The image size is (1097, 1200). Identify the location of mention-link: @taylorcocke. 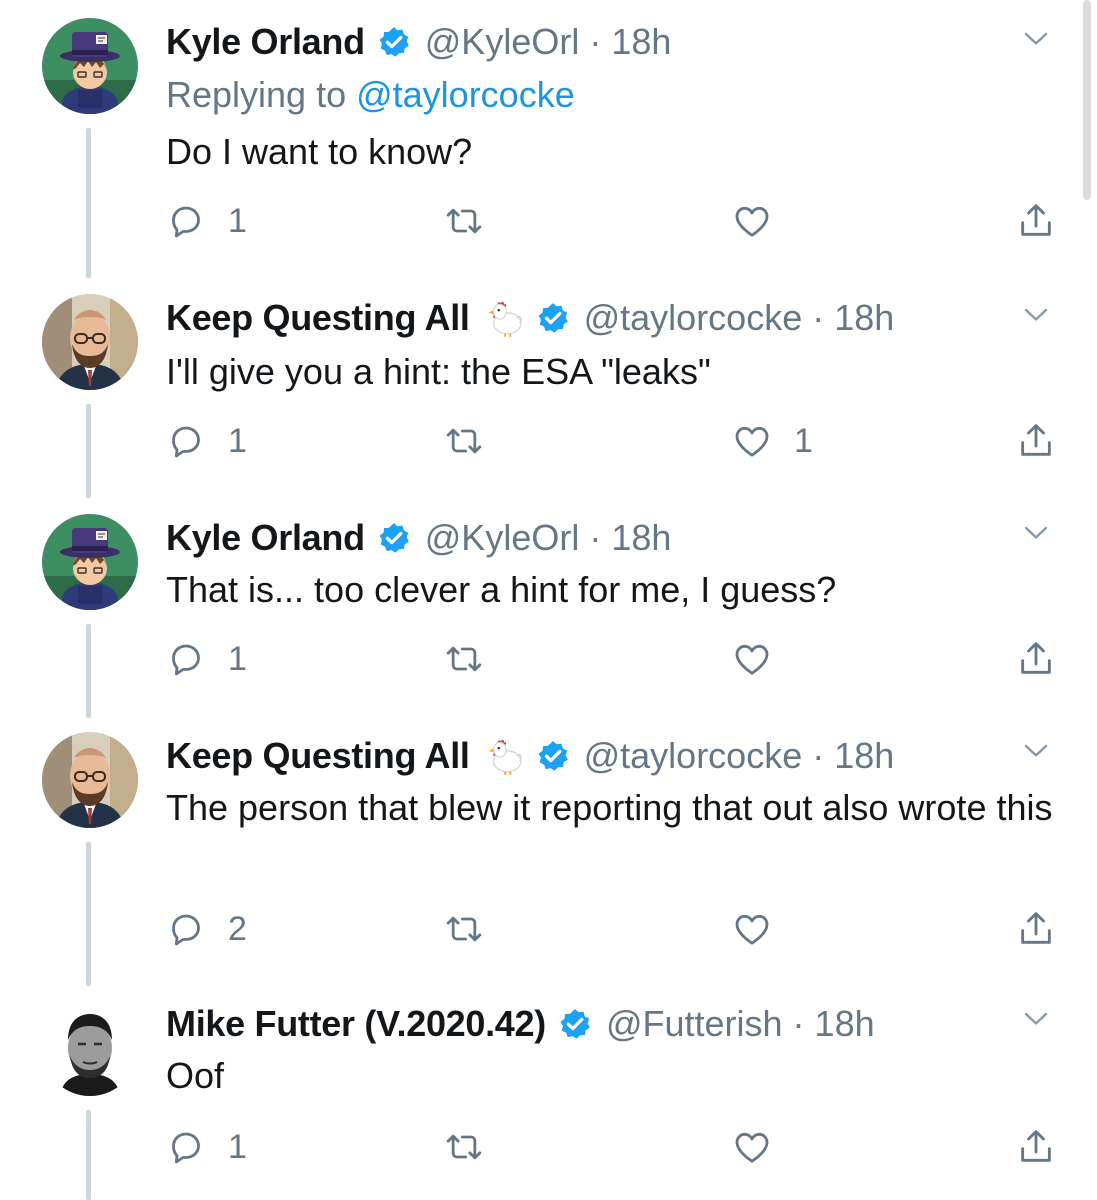
(465, 94).